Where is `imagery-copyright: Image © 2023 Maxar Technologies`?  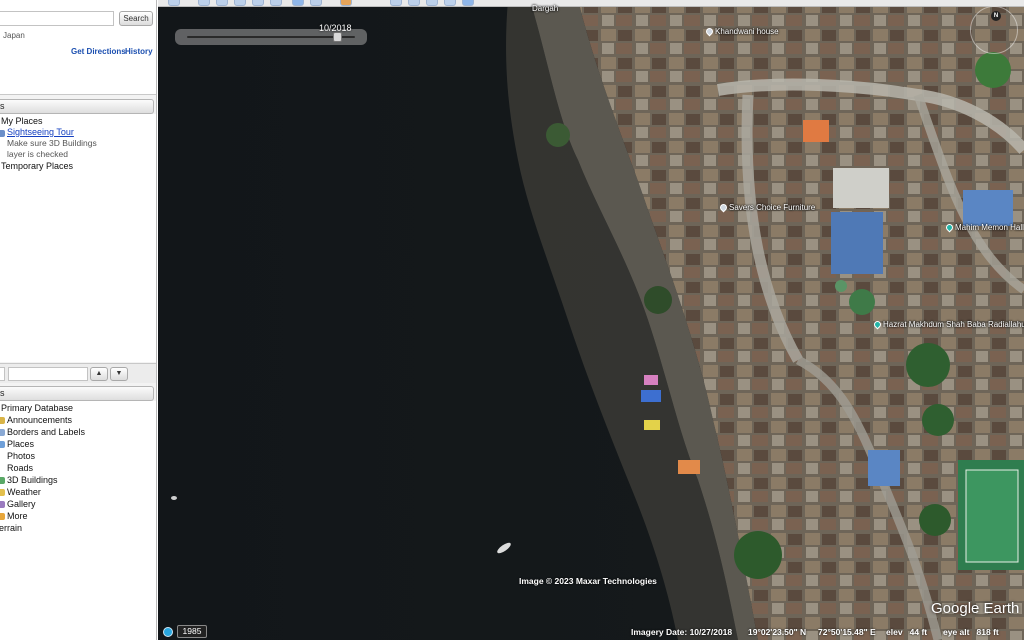
imagery-copyright: Image © 2023 Maxar Technologies is located at coordinates (588, 581).